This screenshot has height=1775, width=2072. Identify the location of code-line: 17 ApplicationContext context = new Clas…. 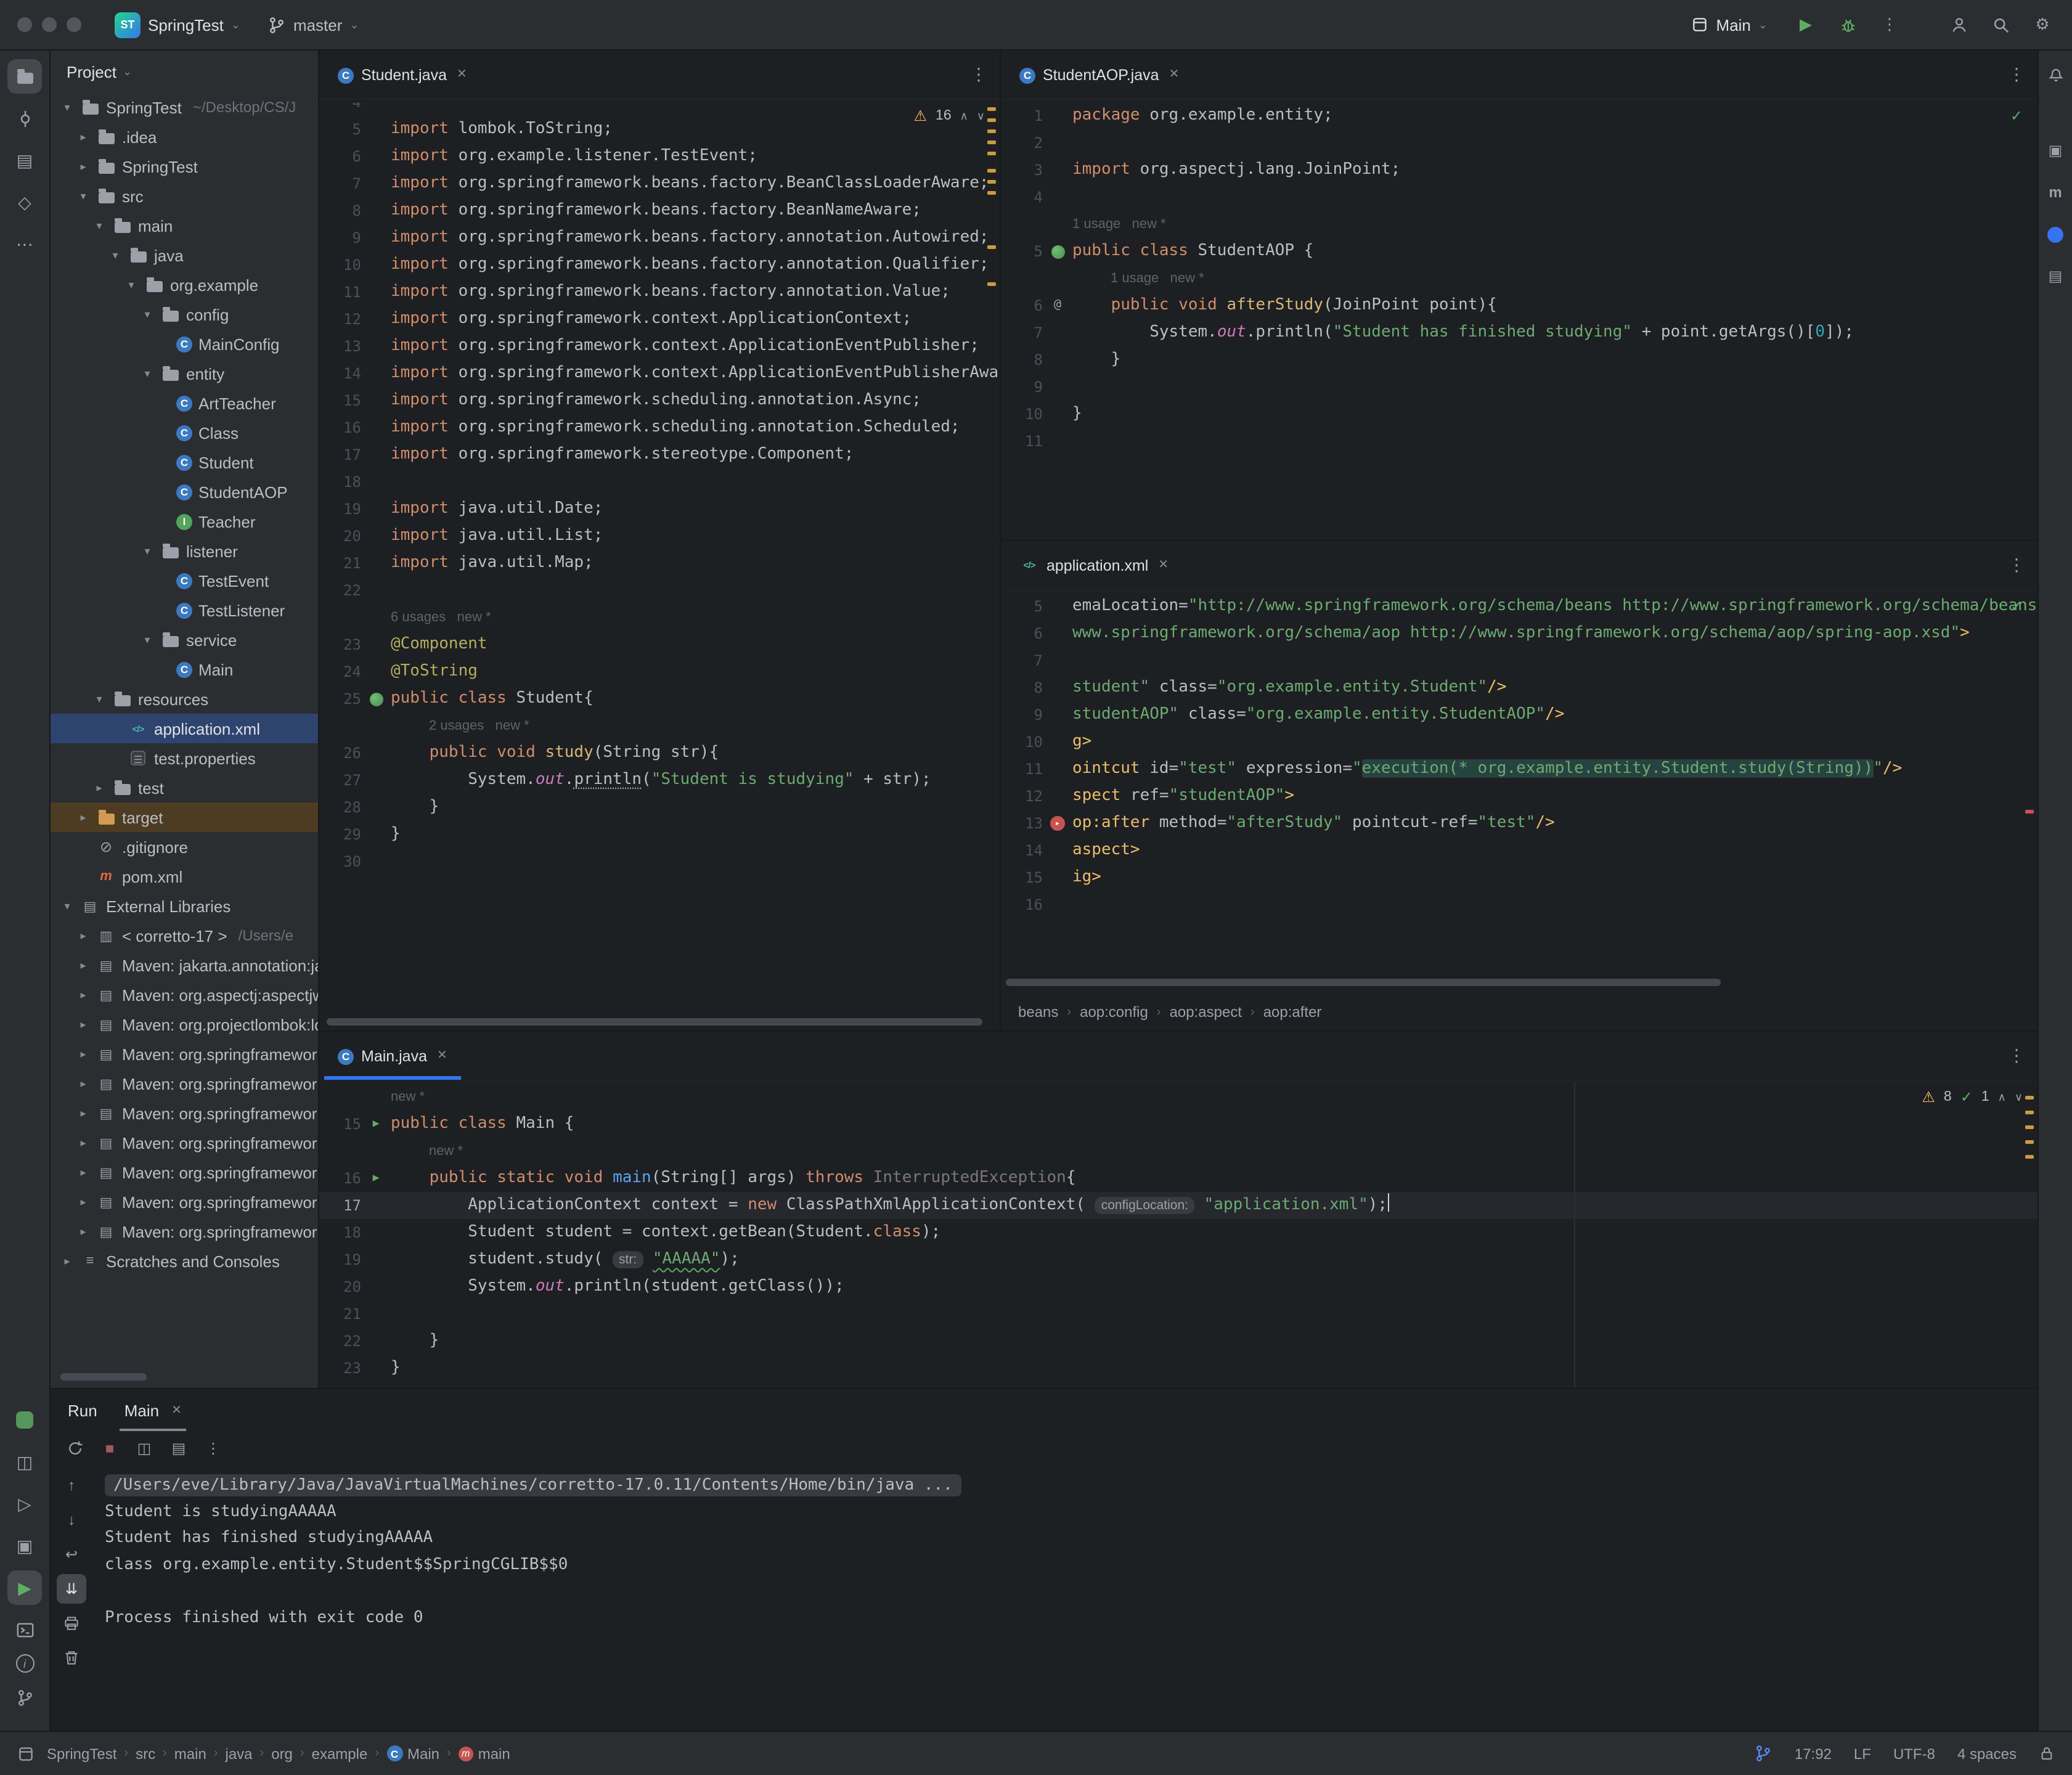
(1178, 1205).